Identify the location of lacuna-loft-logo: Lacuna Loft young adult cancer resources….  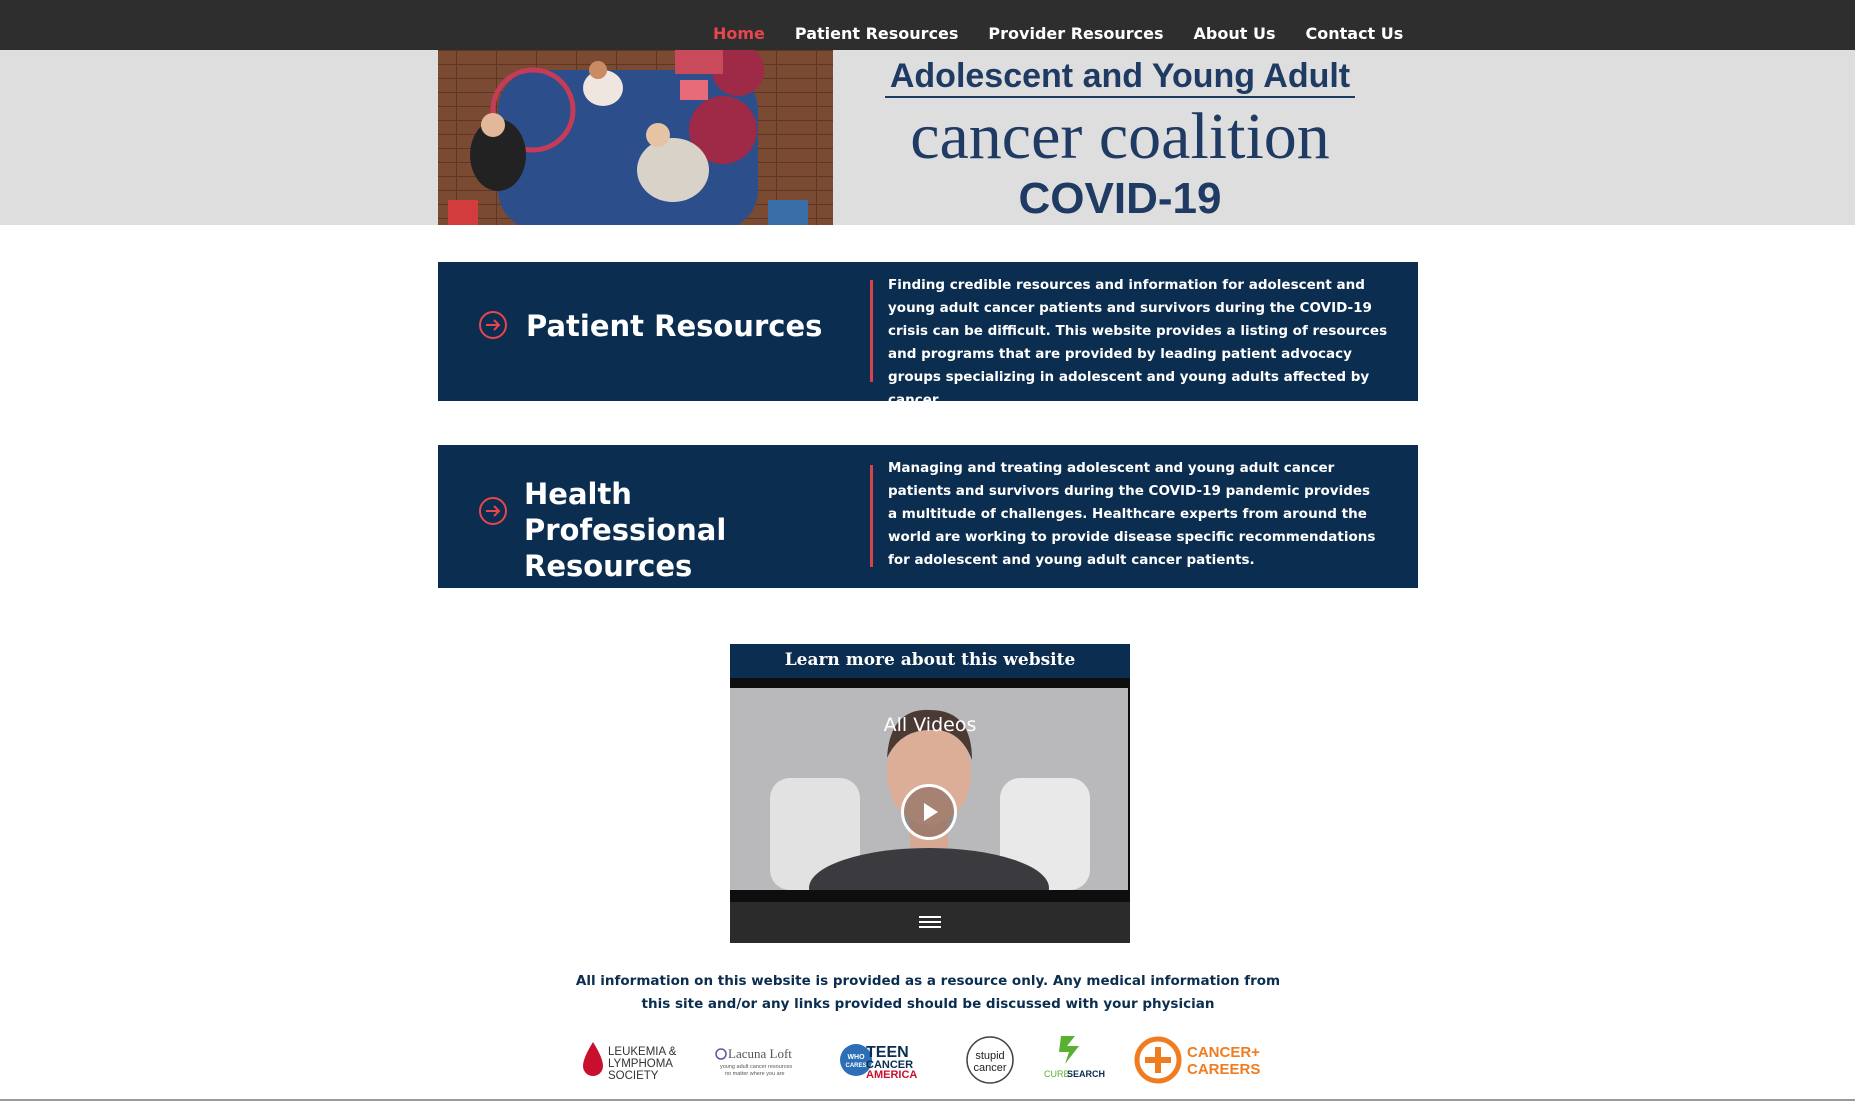
(753, 1061).